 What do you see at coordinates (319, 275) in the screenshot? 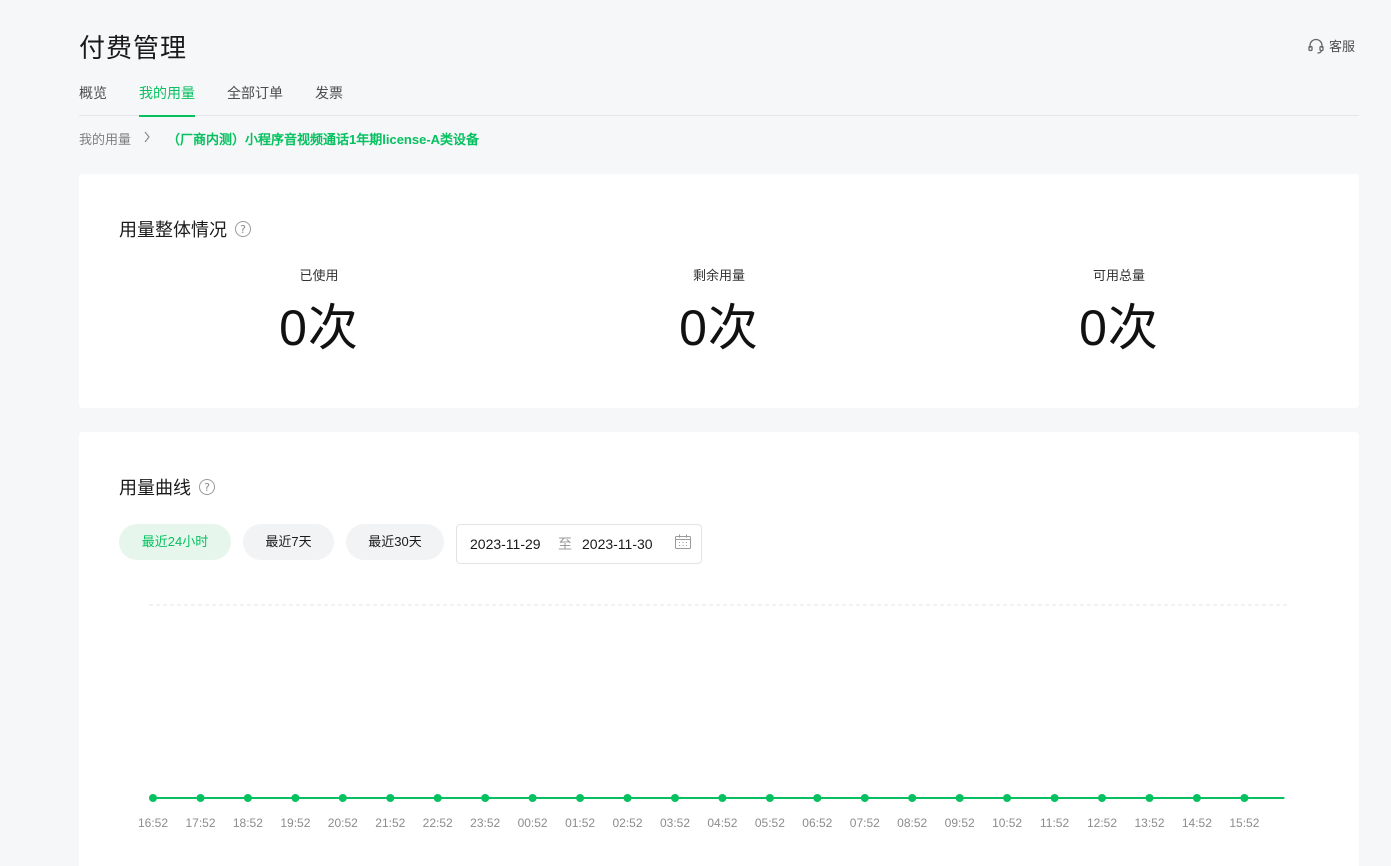
I see `stat-used-label: 已使用` at bounding box center [319, 275].